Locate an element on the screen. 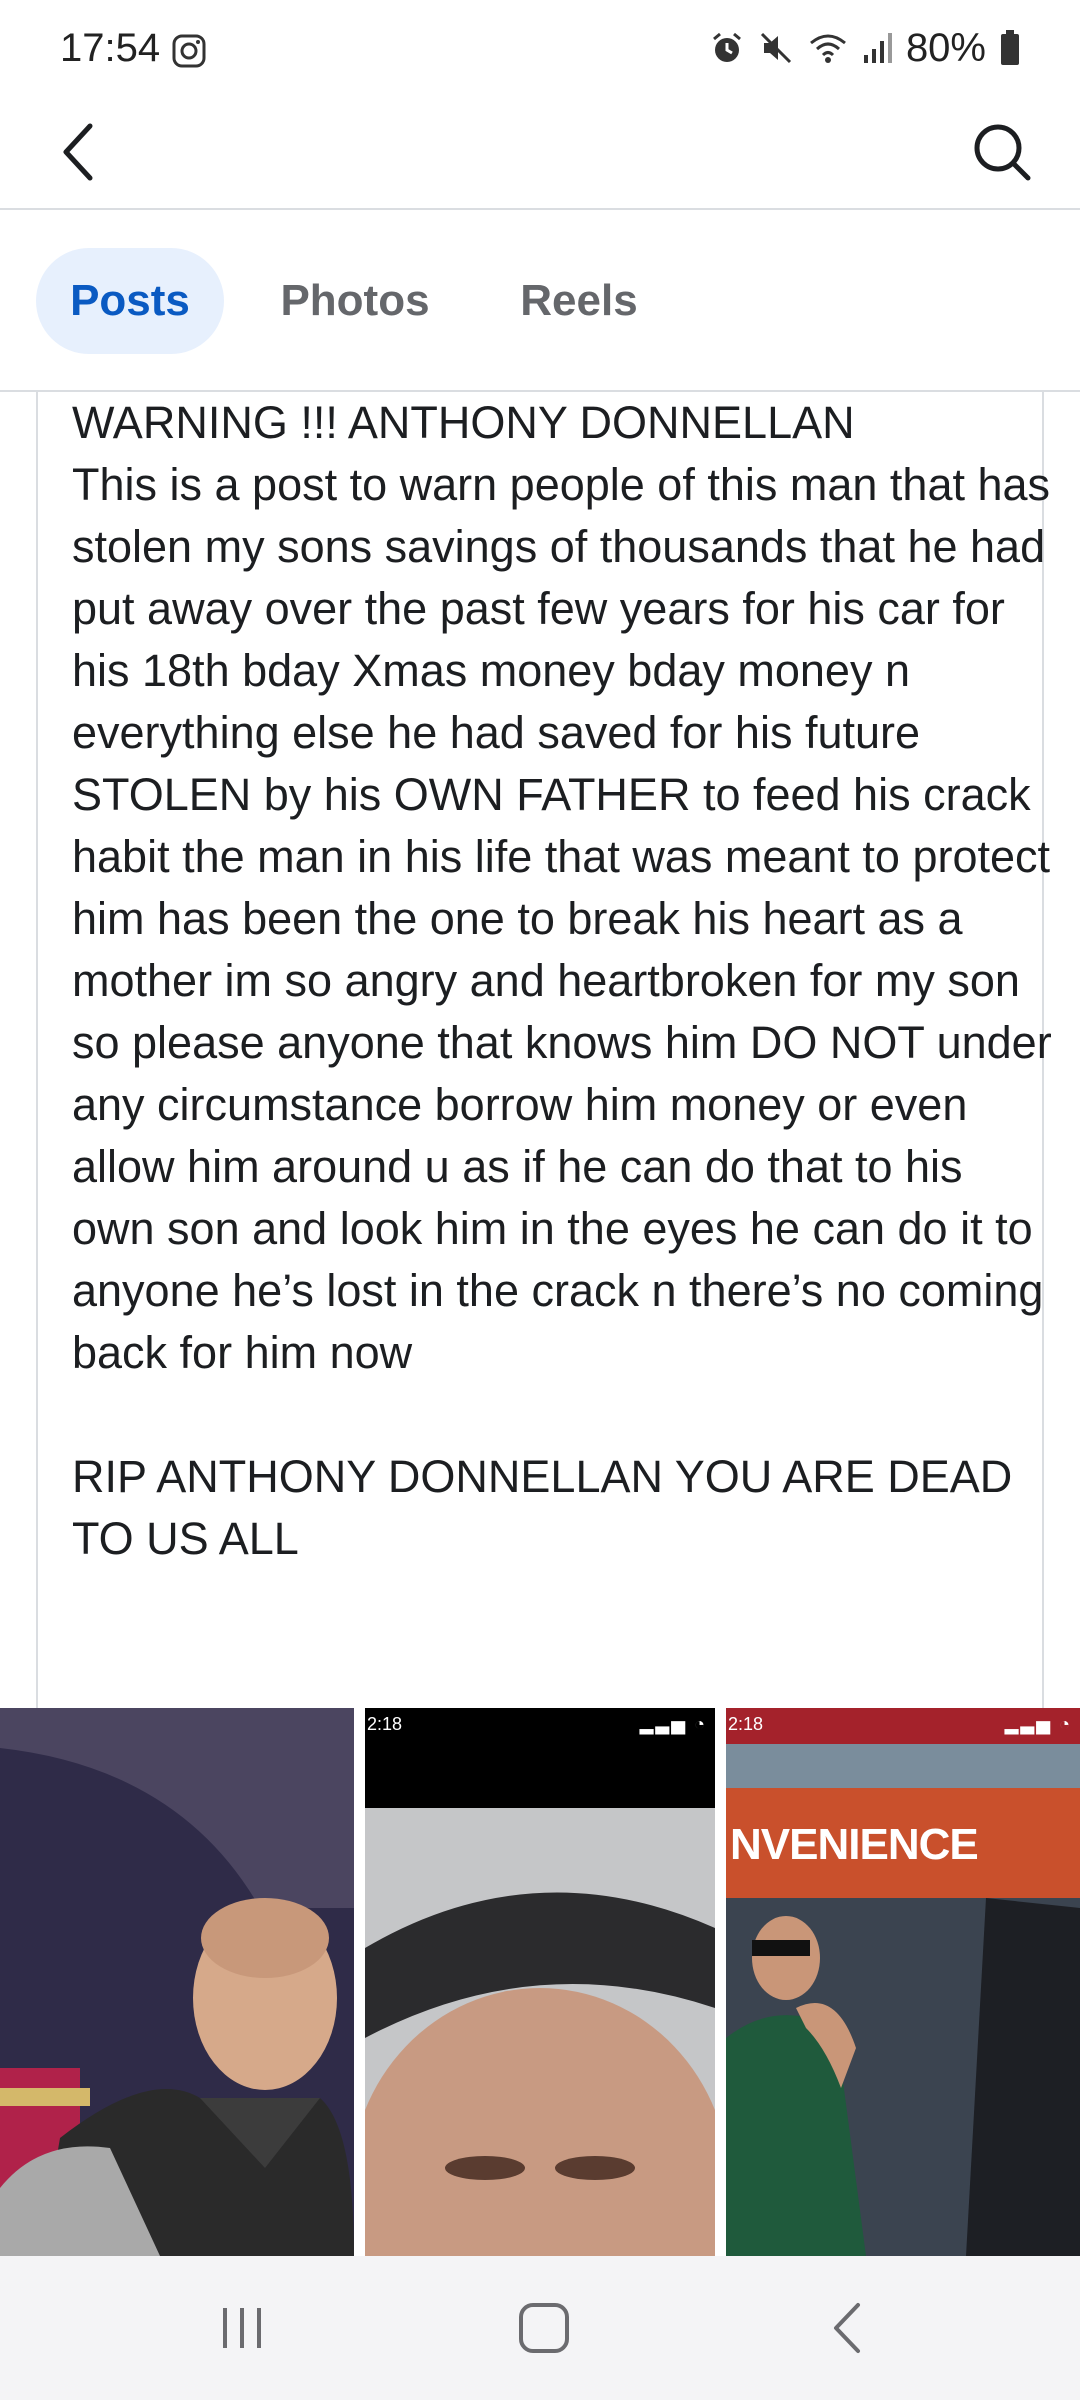  back-arrow-icon is located at coordinates (78, 152).